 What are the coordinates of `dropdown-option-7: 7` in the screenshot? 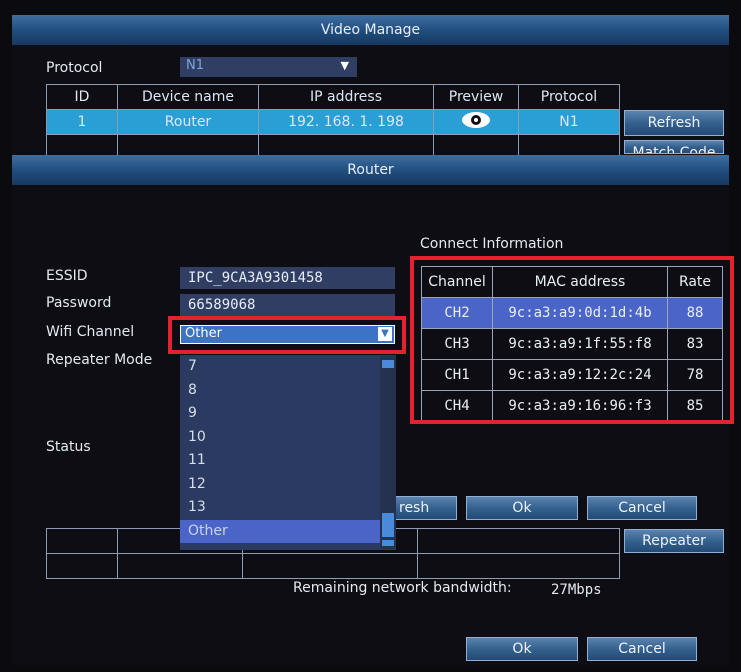 It's located at (288, 367).